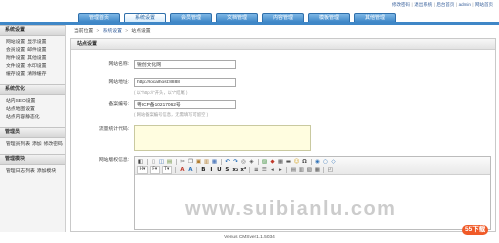 Image resolution: width=499 pixels, height=243 pixels. I want to click on justify-icon: ▦, so click(317, 170).